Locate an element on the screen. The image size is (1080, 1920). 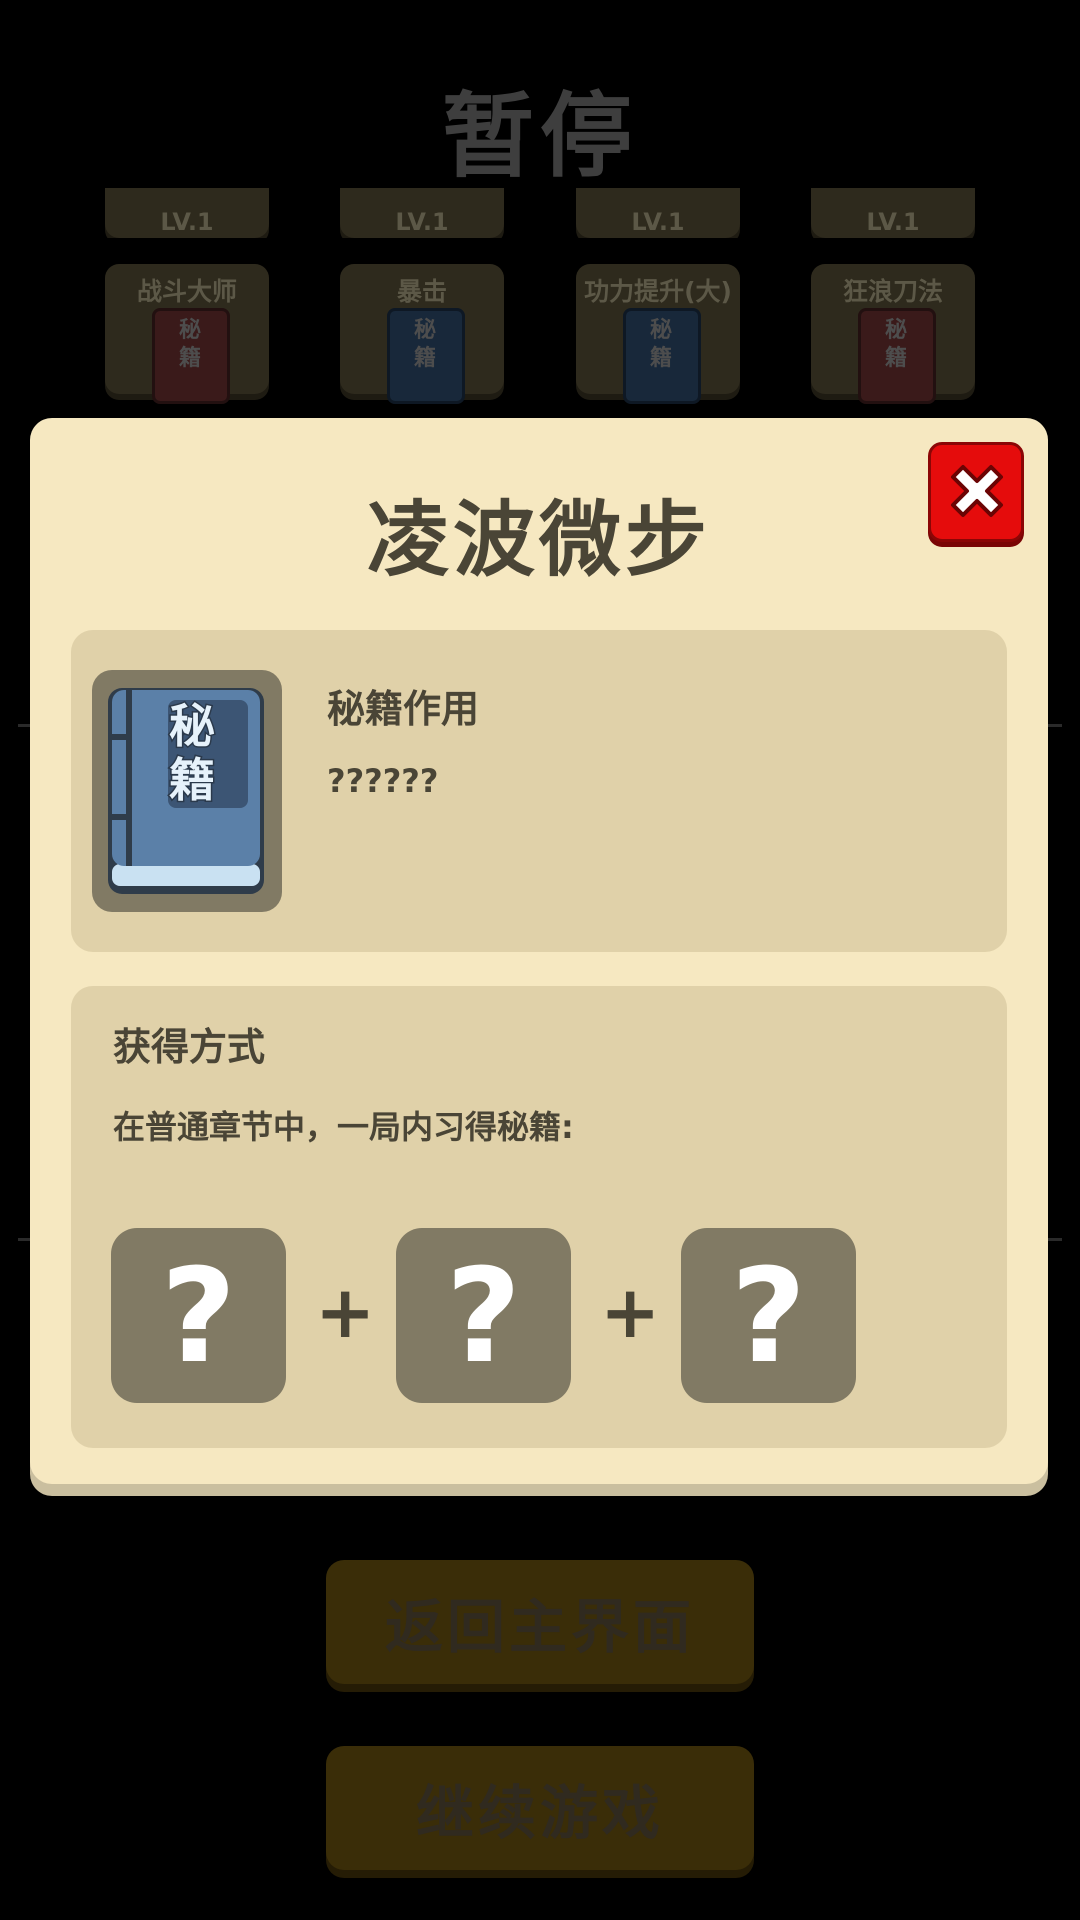
secret-book-icon: 秘 籍 is located at coordinates (186, 791).